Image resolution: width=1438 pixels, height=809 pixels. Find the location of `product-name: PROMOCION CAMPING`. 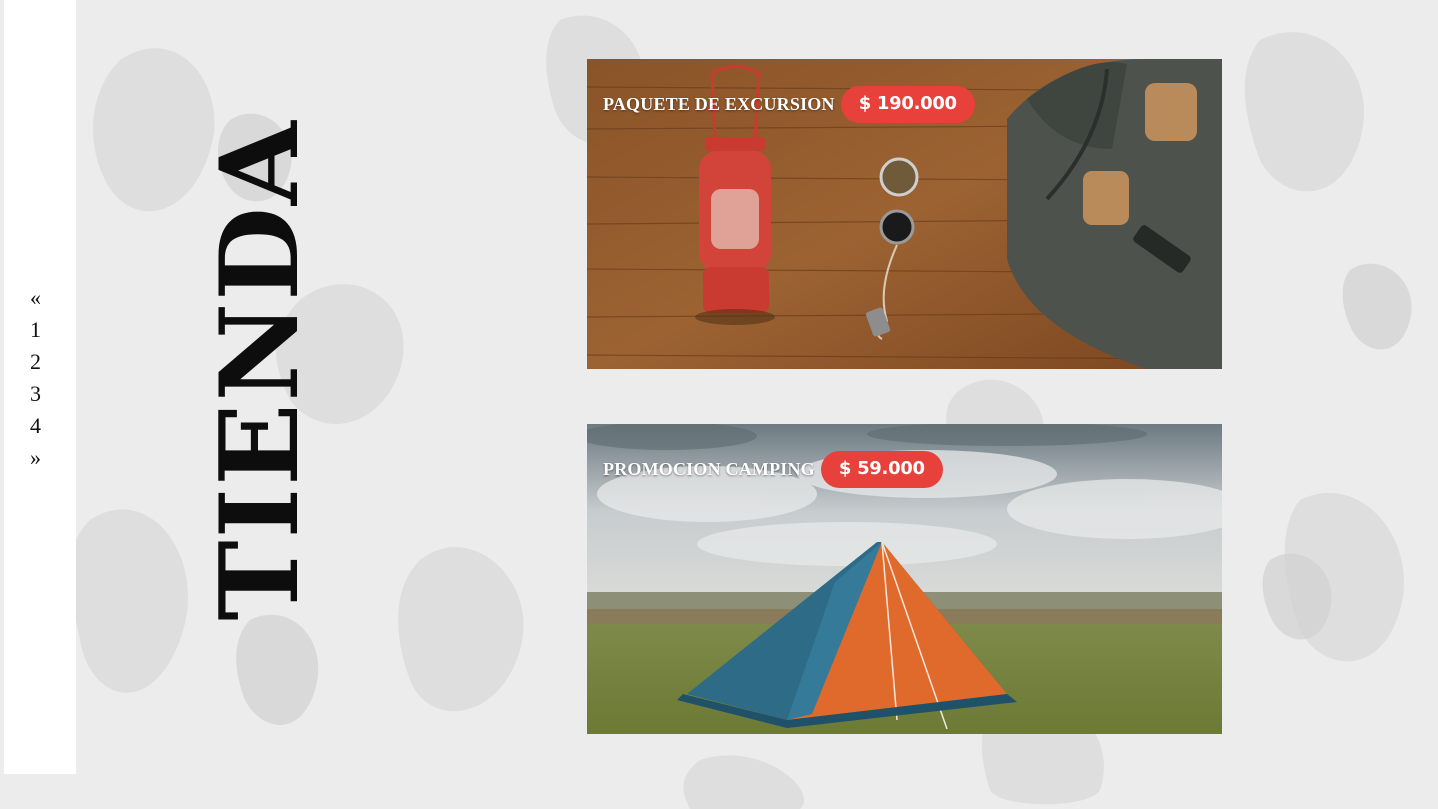

product-name: PROMOCION CAMPING is located at coordinates (709, 469).